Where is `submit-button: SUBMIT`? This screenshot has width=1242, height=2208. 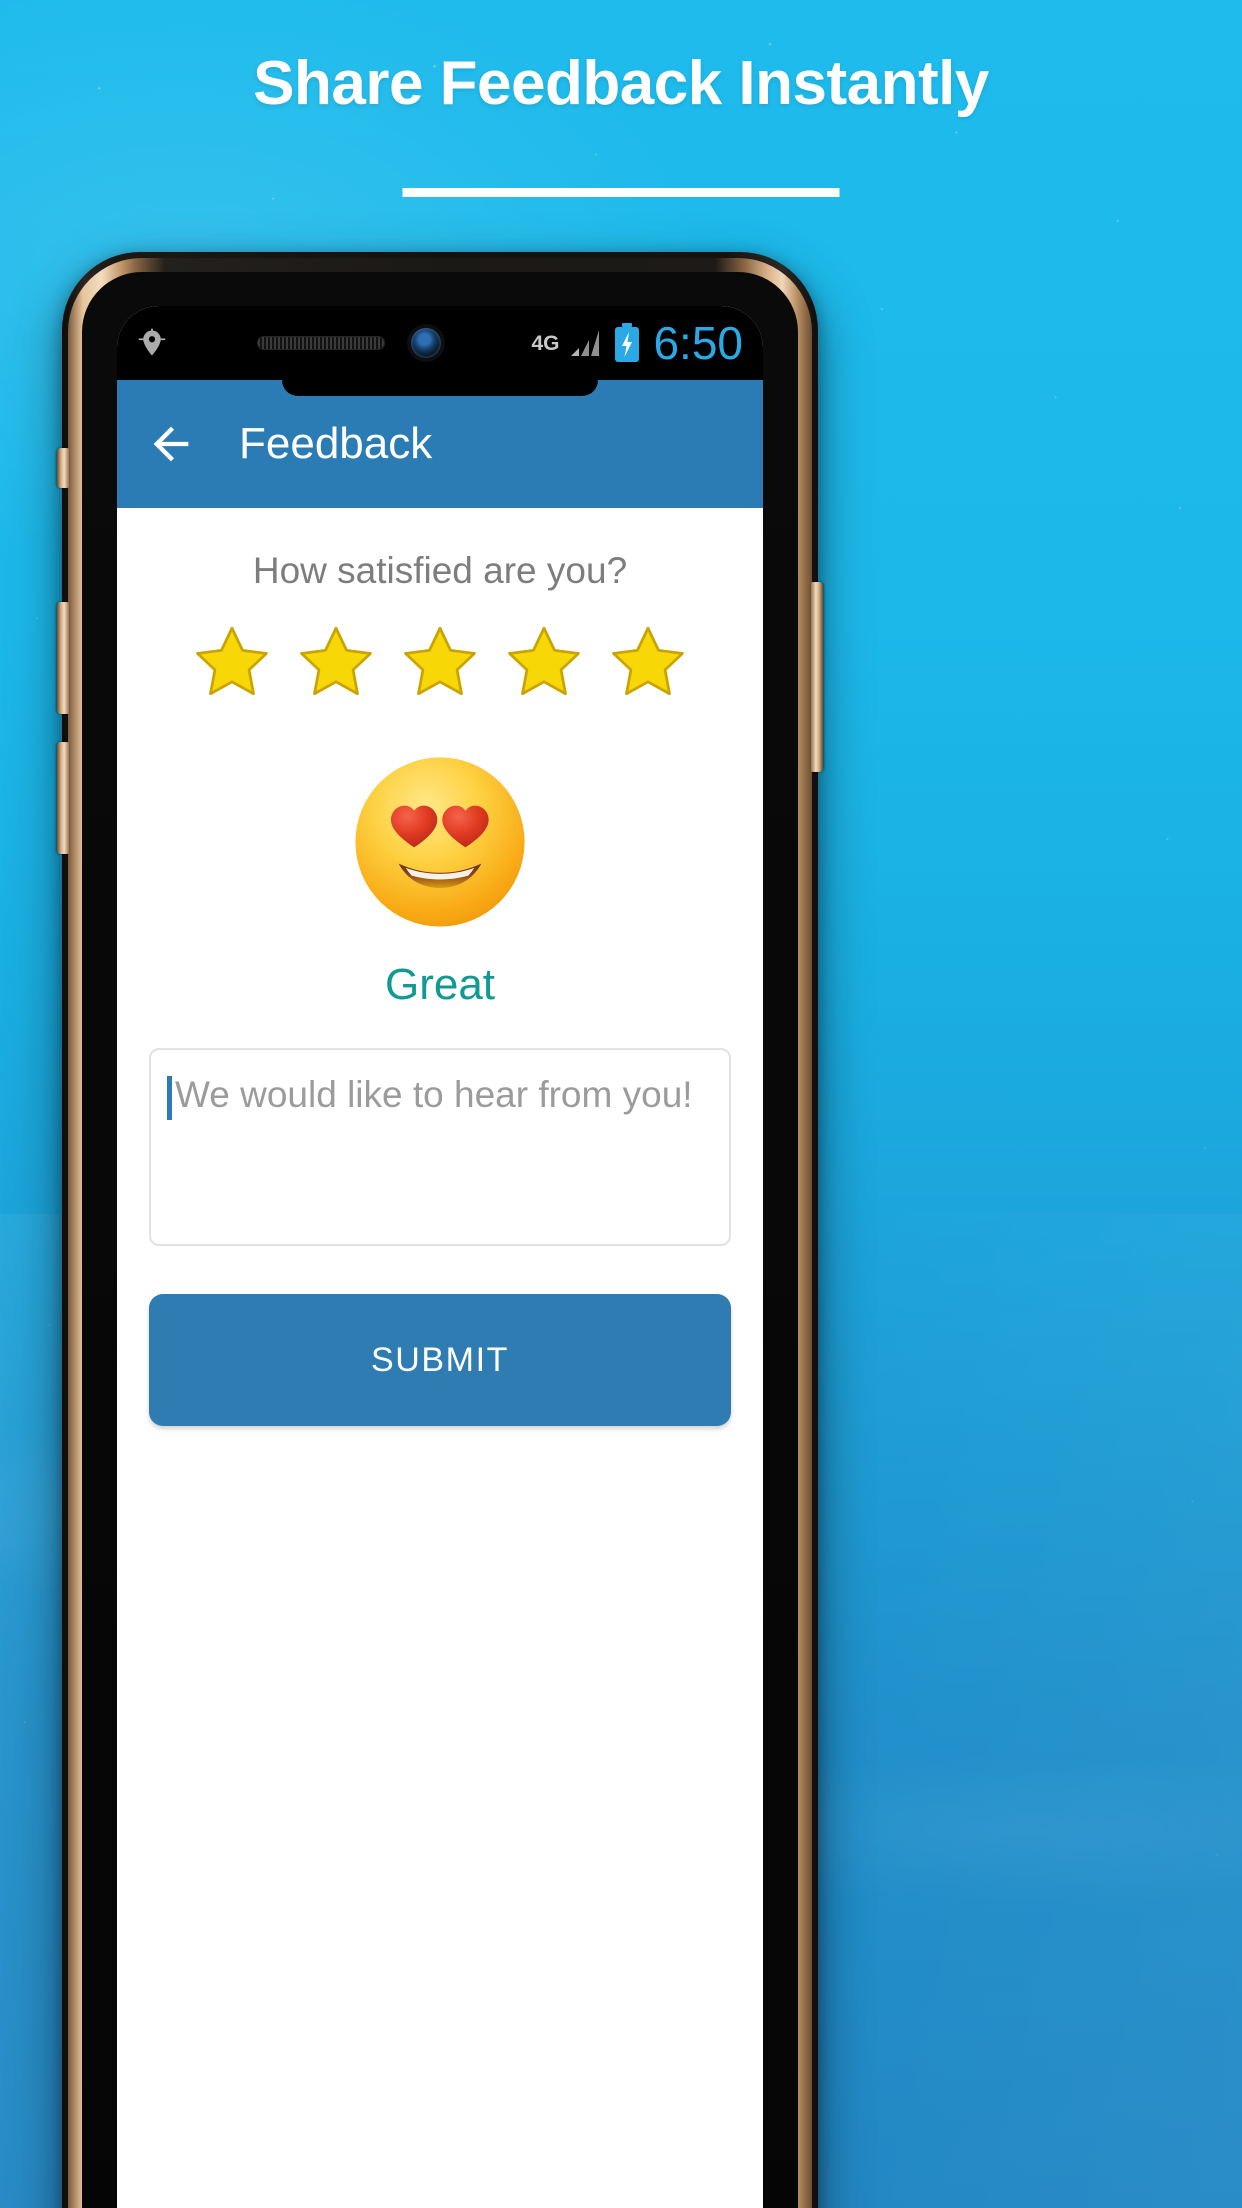 submit-button: SUBMIT is located at coordinates (440, 1360).